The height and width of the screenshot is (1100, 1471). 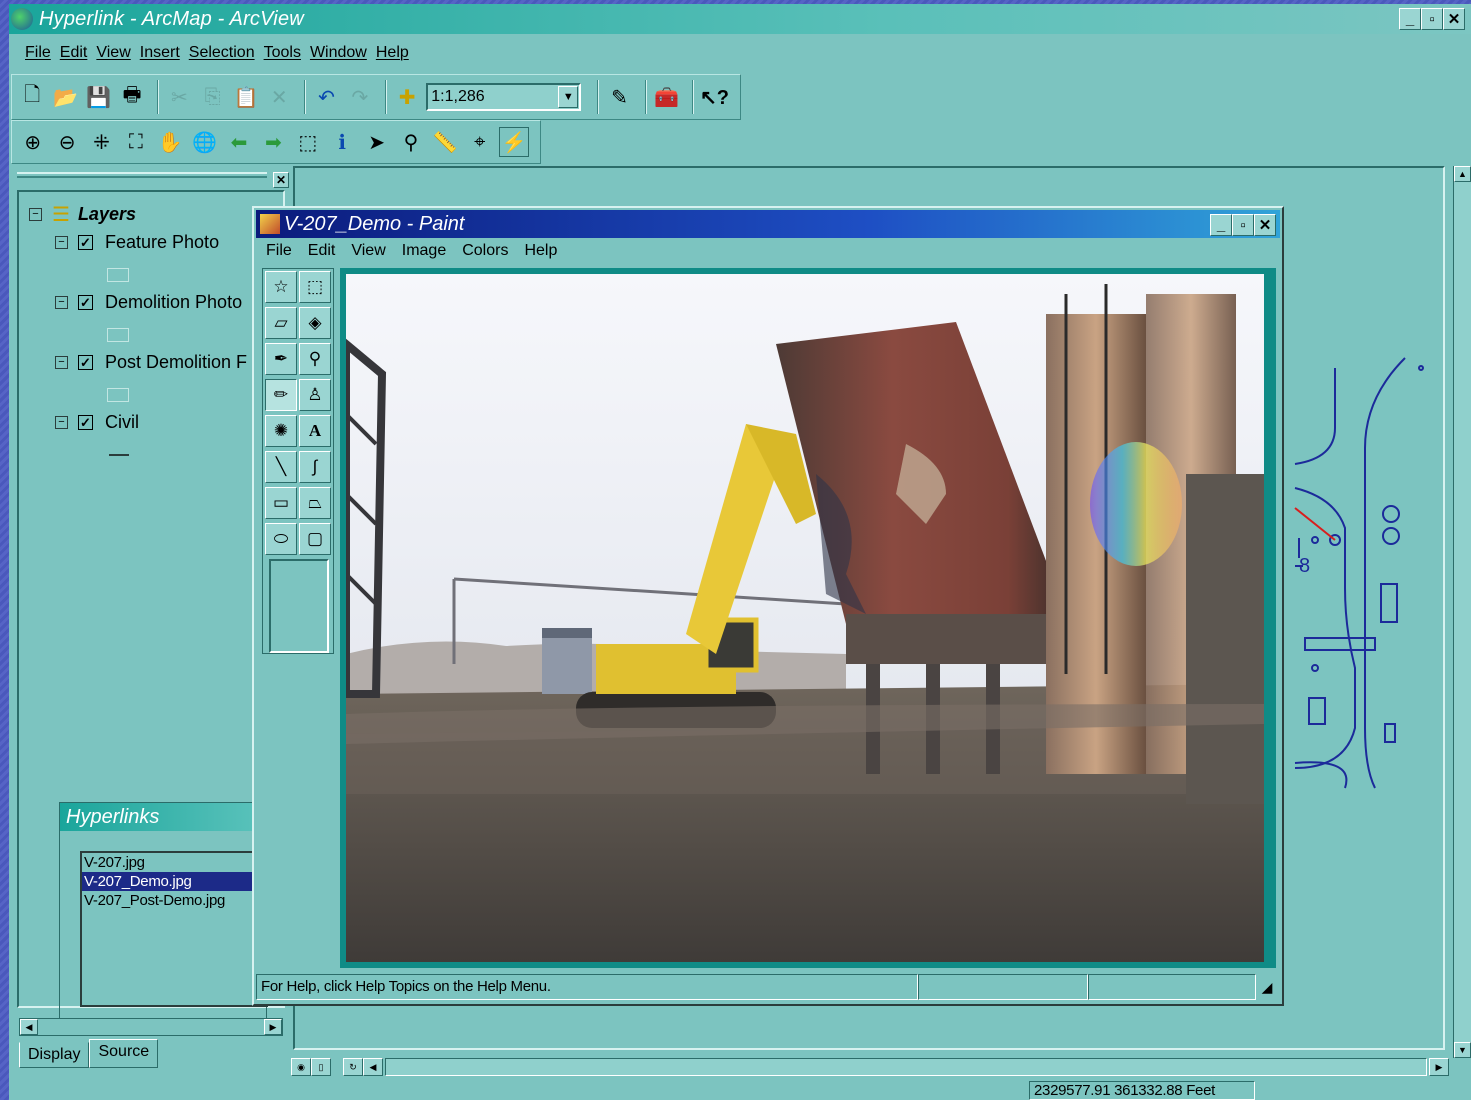 I want to click on paint-menu-edit: Edit, so click(x=322, y=251).